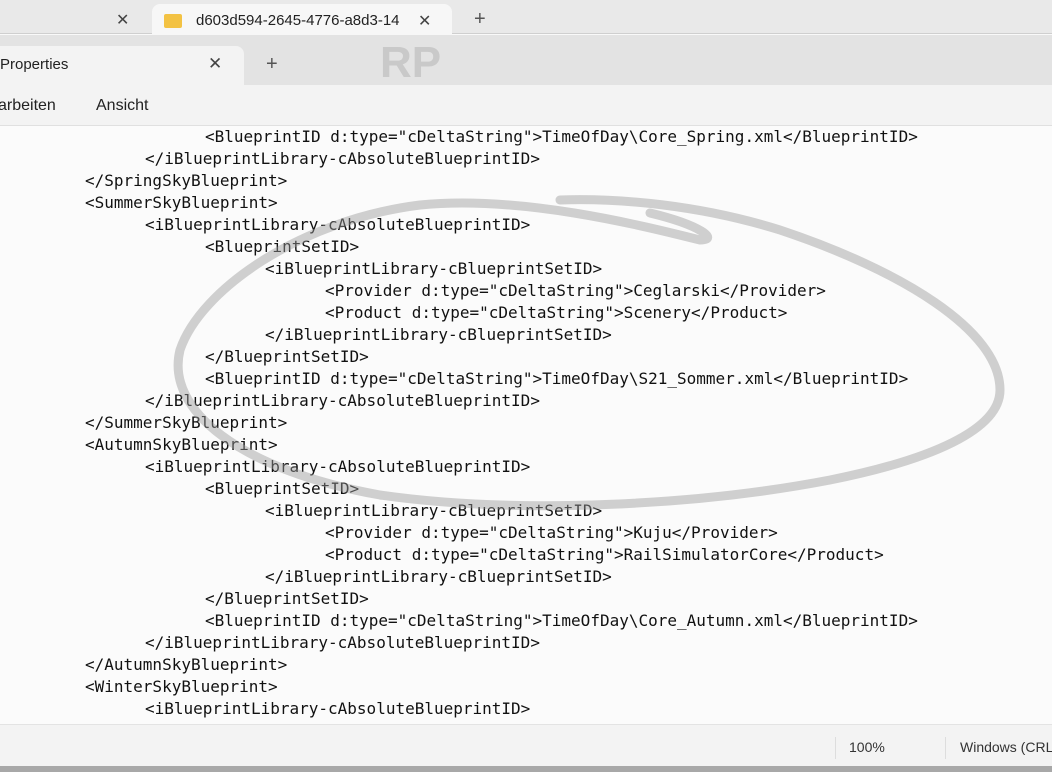  I want to click on code-line: </SpringSkyBlueprint>, so click(186, 180).